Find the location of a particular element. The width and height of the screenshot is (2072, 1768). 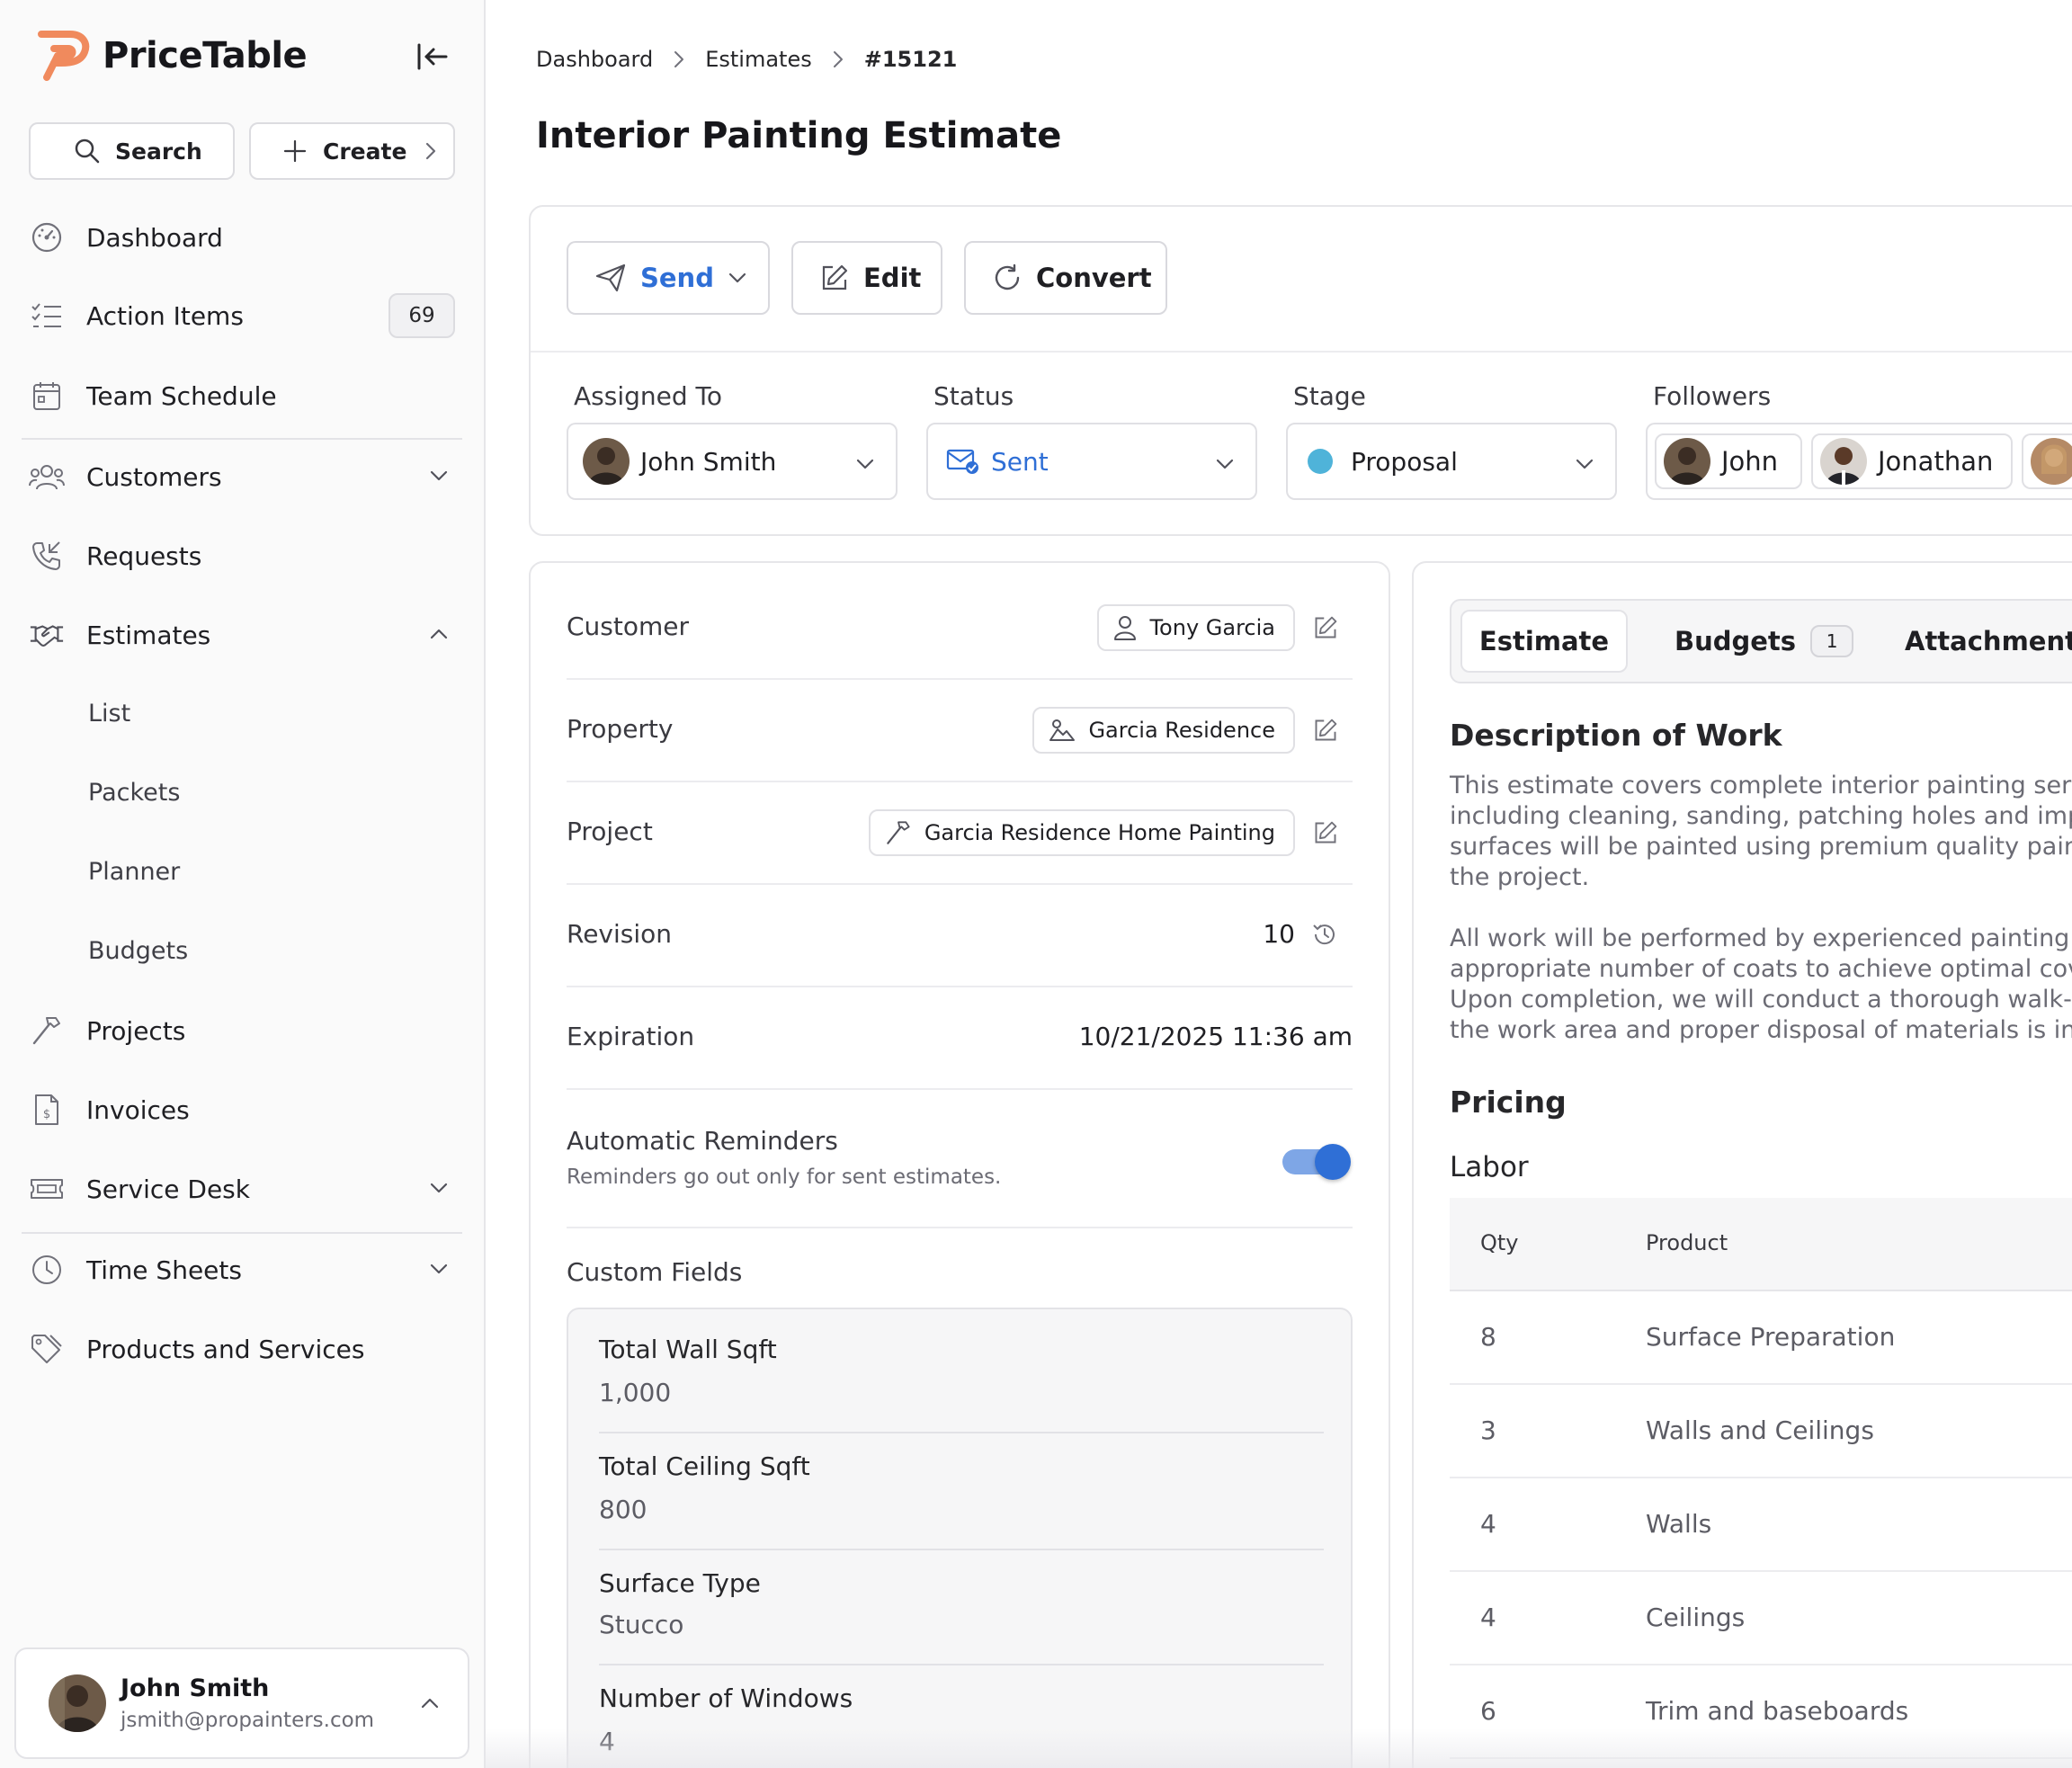

project-row: Project Garcia Residence Home Painting is located at coordinates (960, 833).